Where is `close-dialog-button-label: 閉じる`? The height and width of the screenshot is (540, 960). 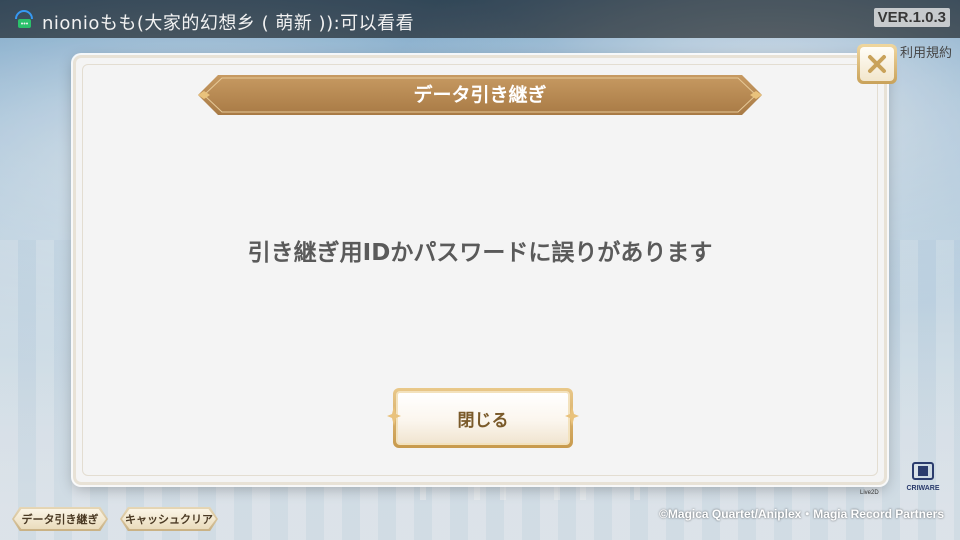
close-dialog-button-label: 閉じる is located at coordinates (483, 420).